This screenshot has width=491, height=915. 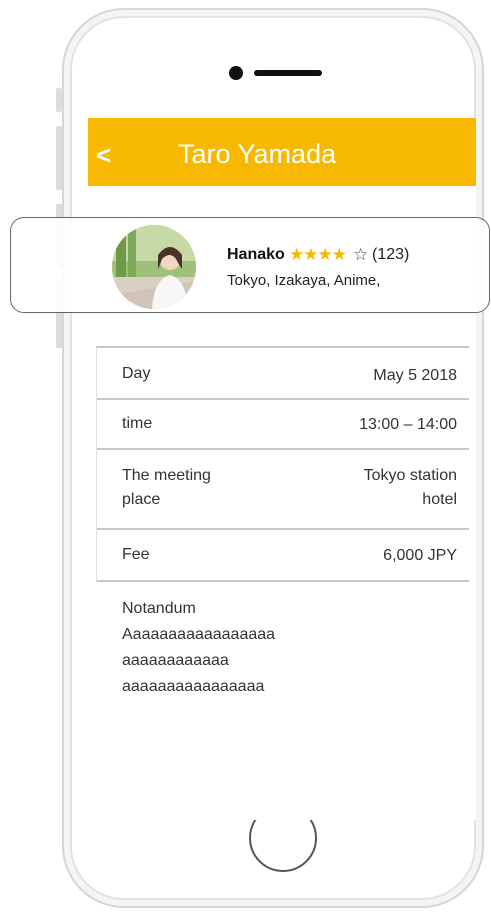 I want to click on rating-stars-filled: ★★★★, so click(x=318, y=254).